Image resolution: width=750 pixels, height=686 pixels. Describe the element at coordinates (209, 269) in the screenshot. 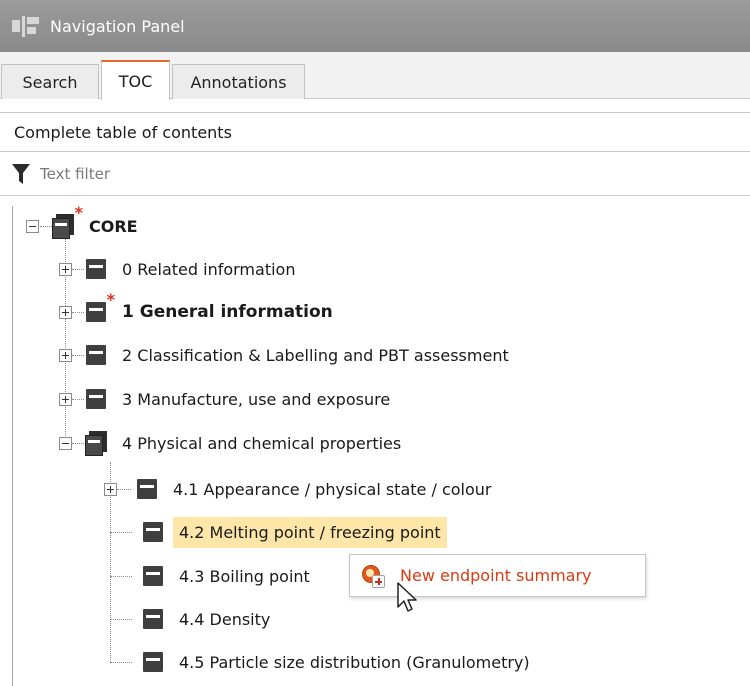

I see `tree-node-label: 0 Related information` at that location.